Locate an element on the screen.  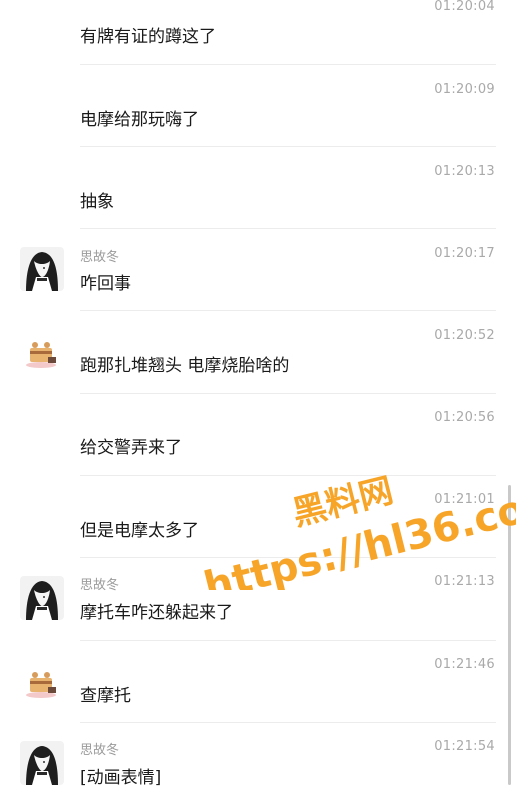
message-text: 给交警弄来了 is located at coordinates (131, 448).